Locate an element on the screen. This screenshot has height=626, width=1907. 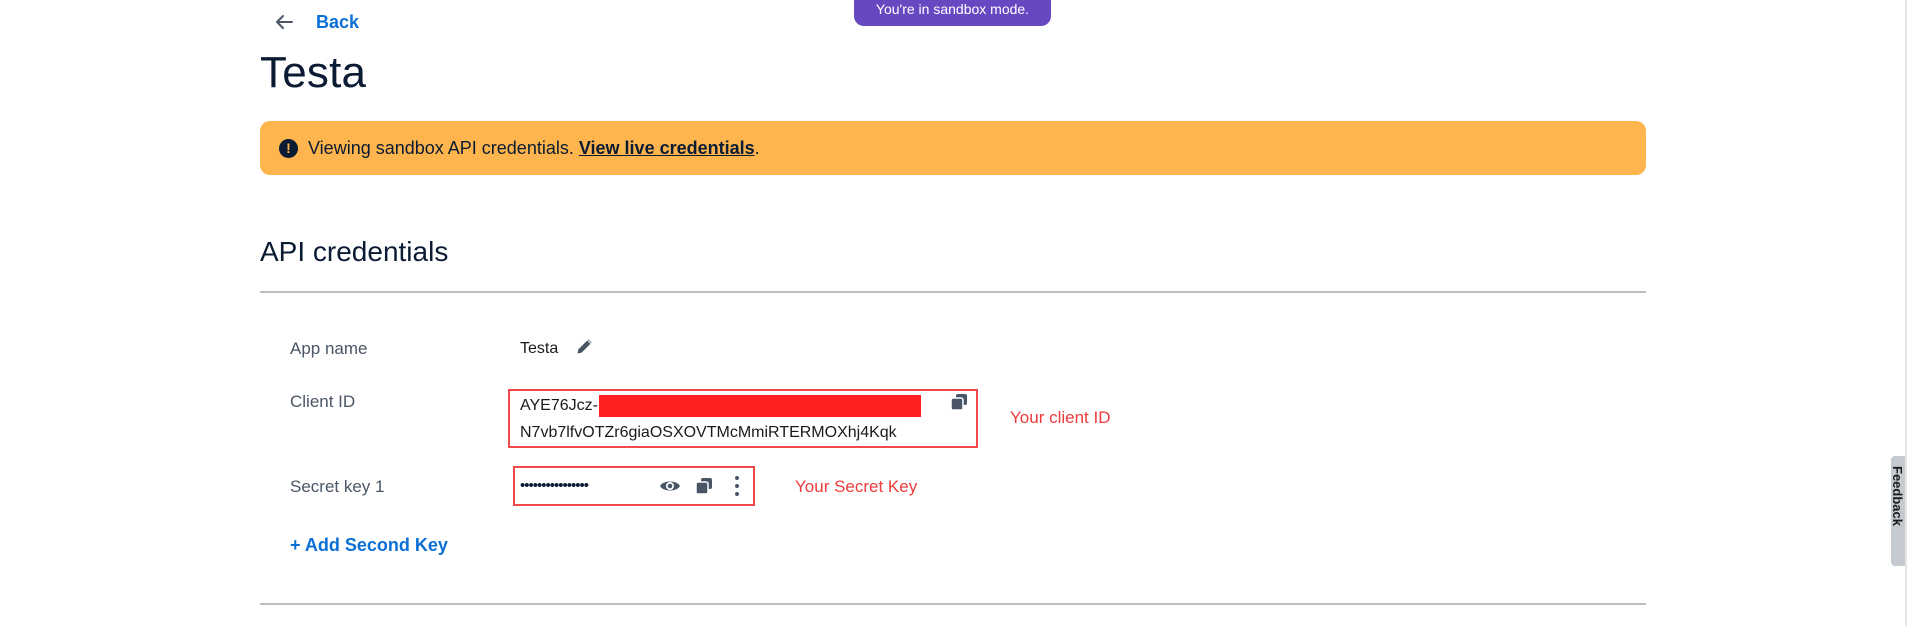
app-name-value: Testa is located at coordinates (539, 348).